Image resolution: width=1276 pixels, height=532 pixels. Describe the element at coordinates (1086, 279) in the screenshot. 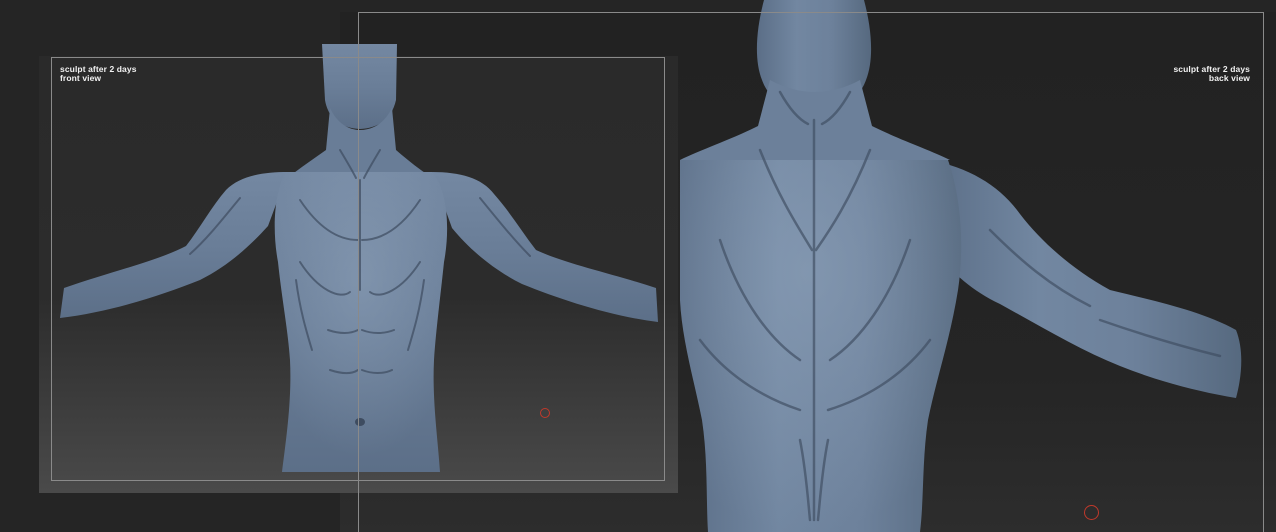

I see `back-right-arm` at that location.